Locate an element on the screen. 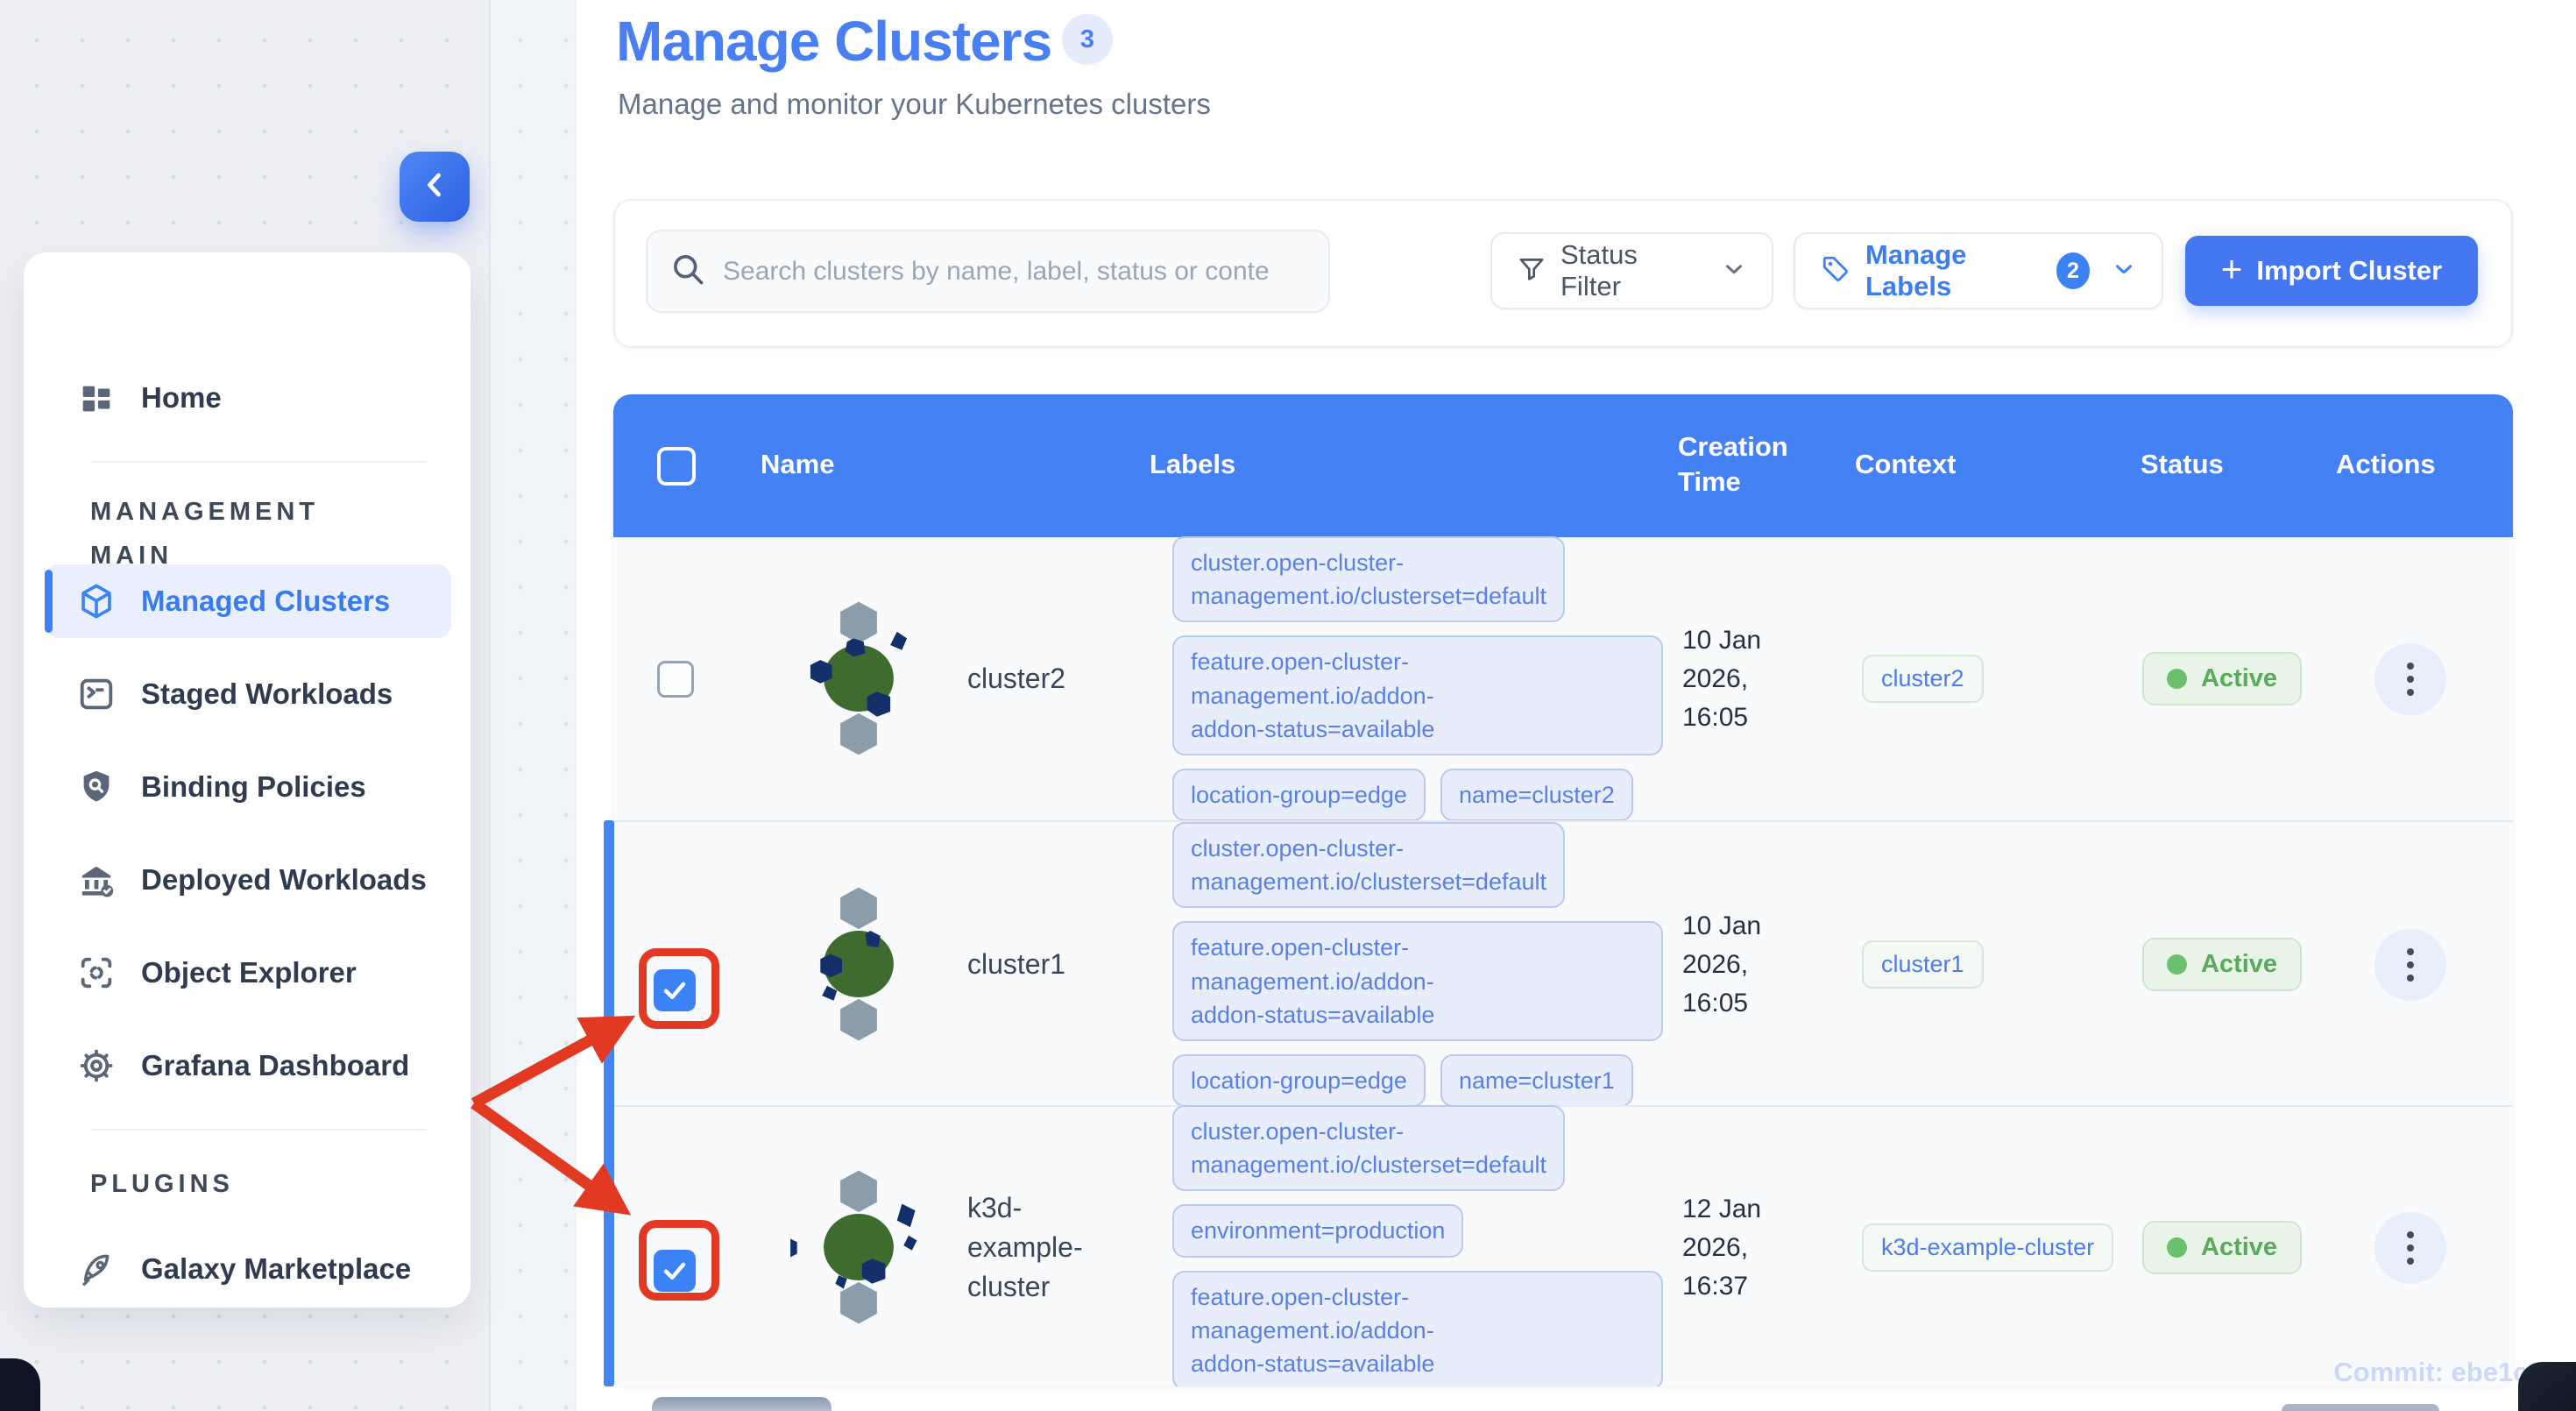  column-header-creation-time: Creation Time is located at coordinates (1733, 464).